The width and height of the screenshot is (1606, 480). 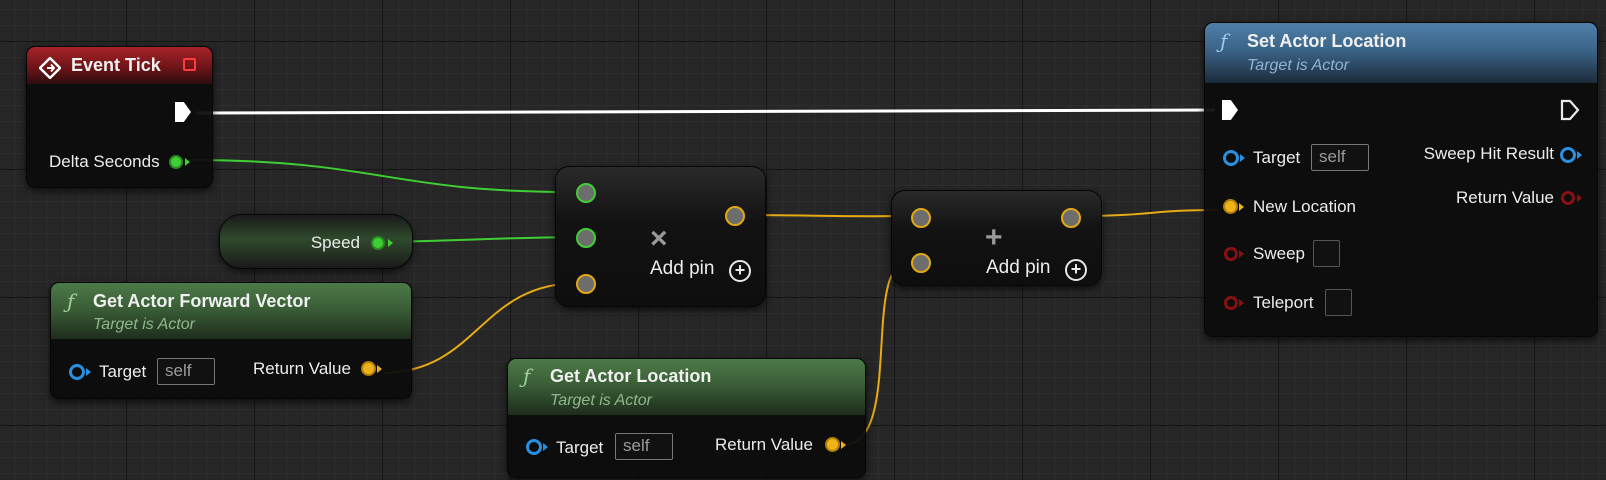 I want to click on set-location-title: Set Actor Location, so click(x=1327, y=41).